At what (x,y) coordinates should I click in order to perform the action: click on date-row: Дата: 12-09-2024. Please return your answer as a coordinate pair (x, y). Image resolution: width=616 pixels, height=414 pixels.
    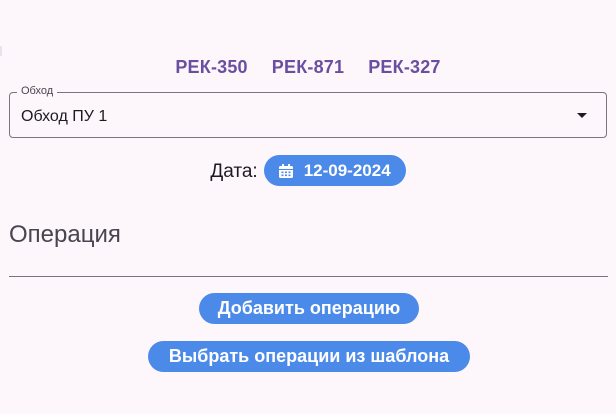
    Looking at the image, I should click on (308, 170).